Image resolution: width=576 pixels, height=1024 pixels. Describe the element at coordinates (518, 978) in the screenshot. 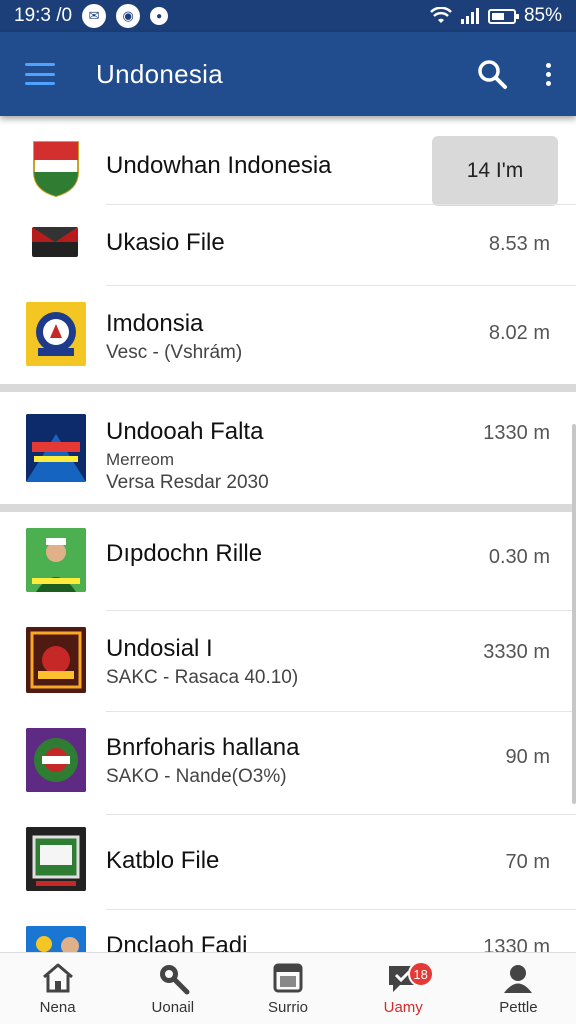

I see `profile-icon` at that location.